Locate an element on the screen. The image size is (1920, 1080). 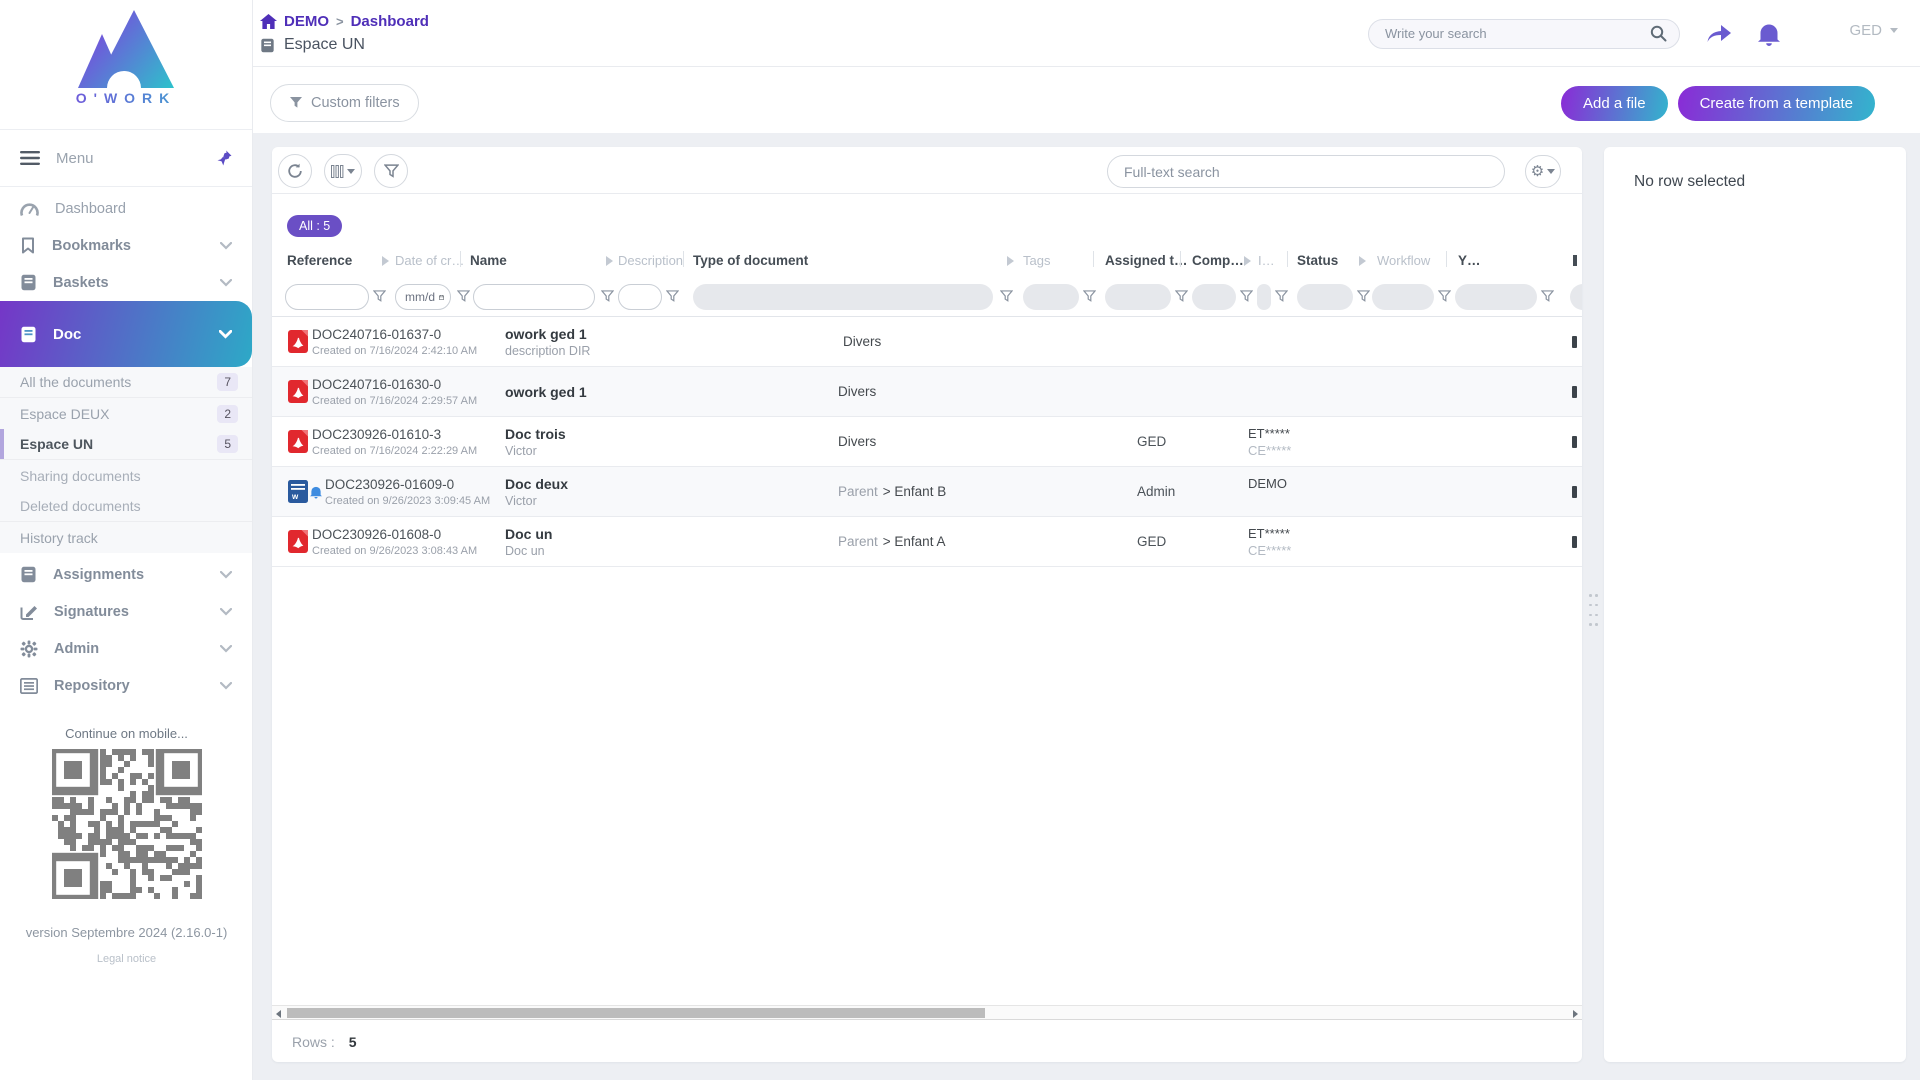
sidebar-item-history-track: History track is located at coordinates (126, 537).